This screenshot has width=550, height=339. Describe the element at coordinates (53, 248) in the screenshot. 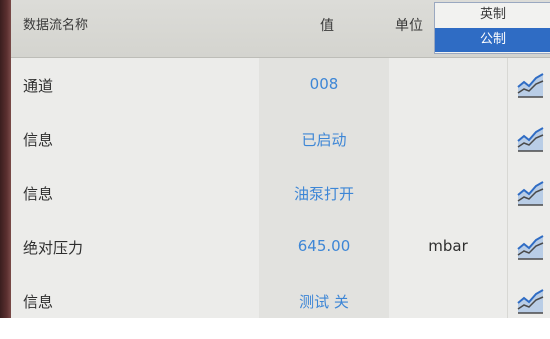

I see `row-name: 绝对压力` at that location.